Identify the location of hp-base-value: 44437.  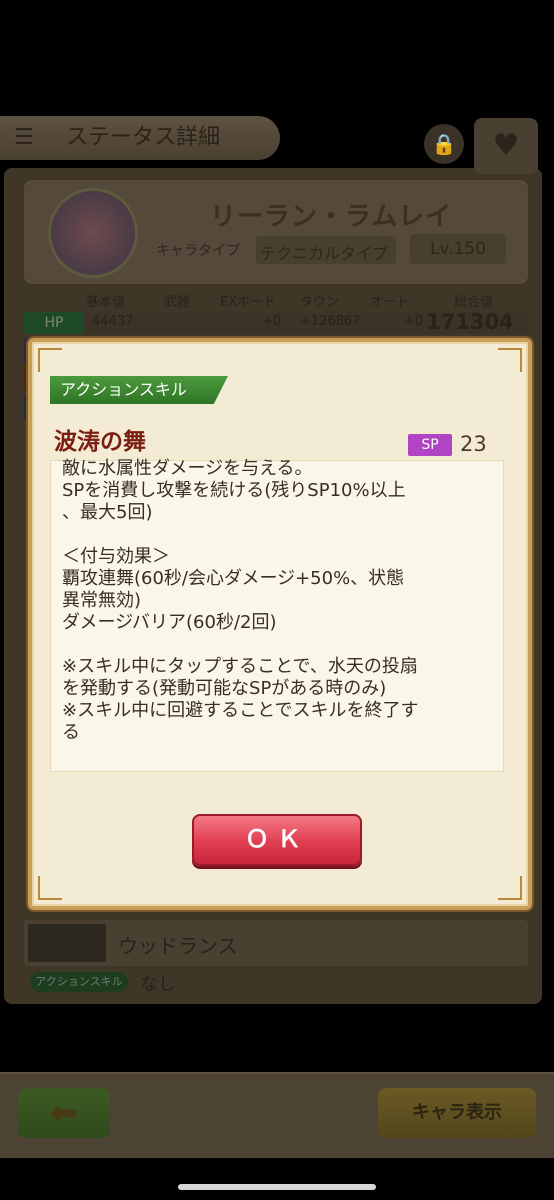
(113, 321).